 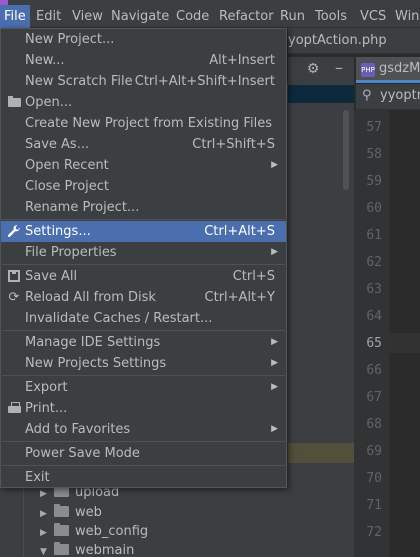 I want to click on tree-item-web-config: ▶ web_config, so click(x=94, y=531).